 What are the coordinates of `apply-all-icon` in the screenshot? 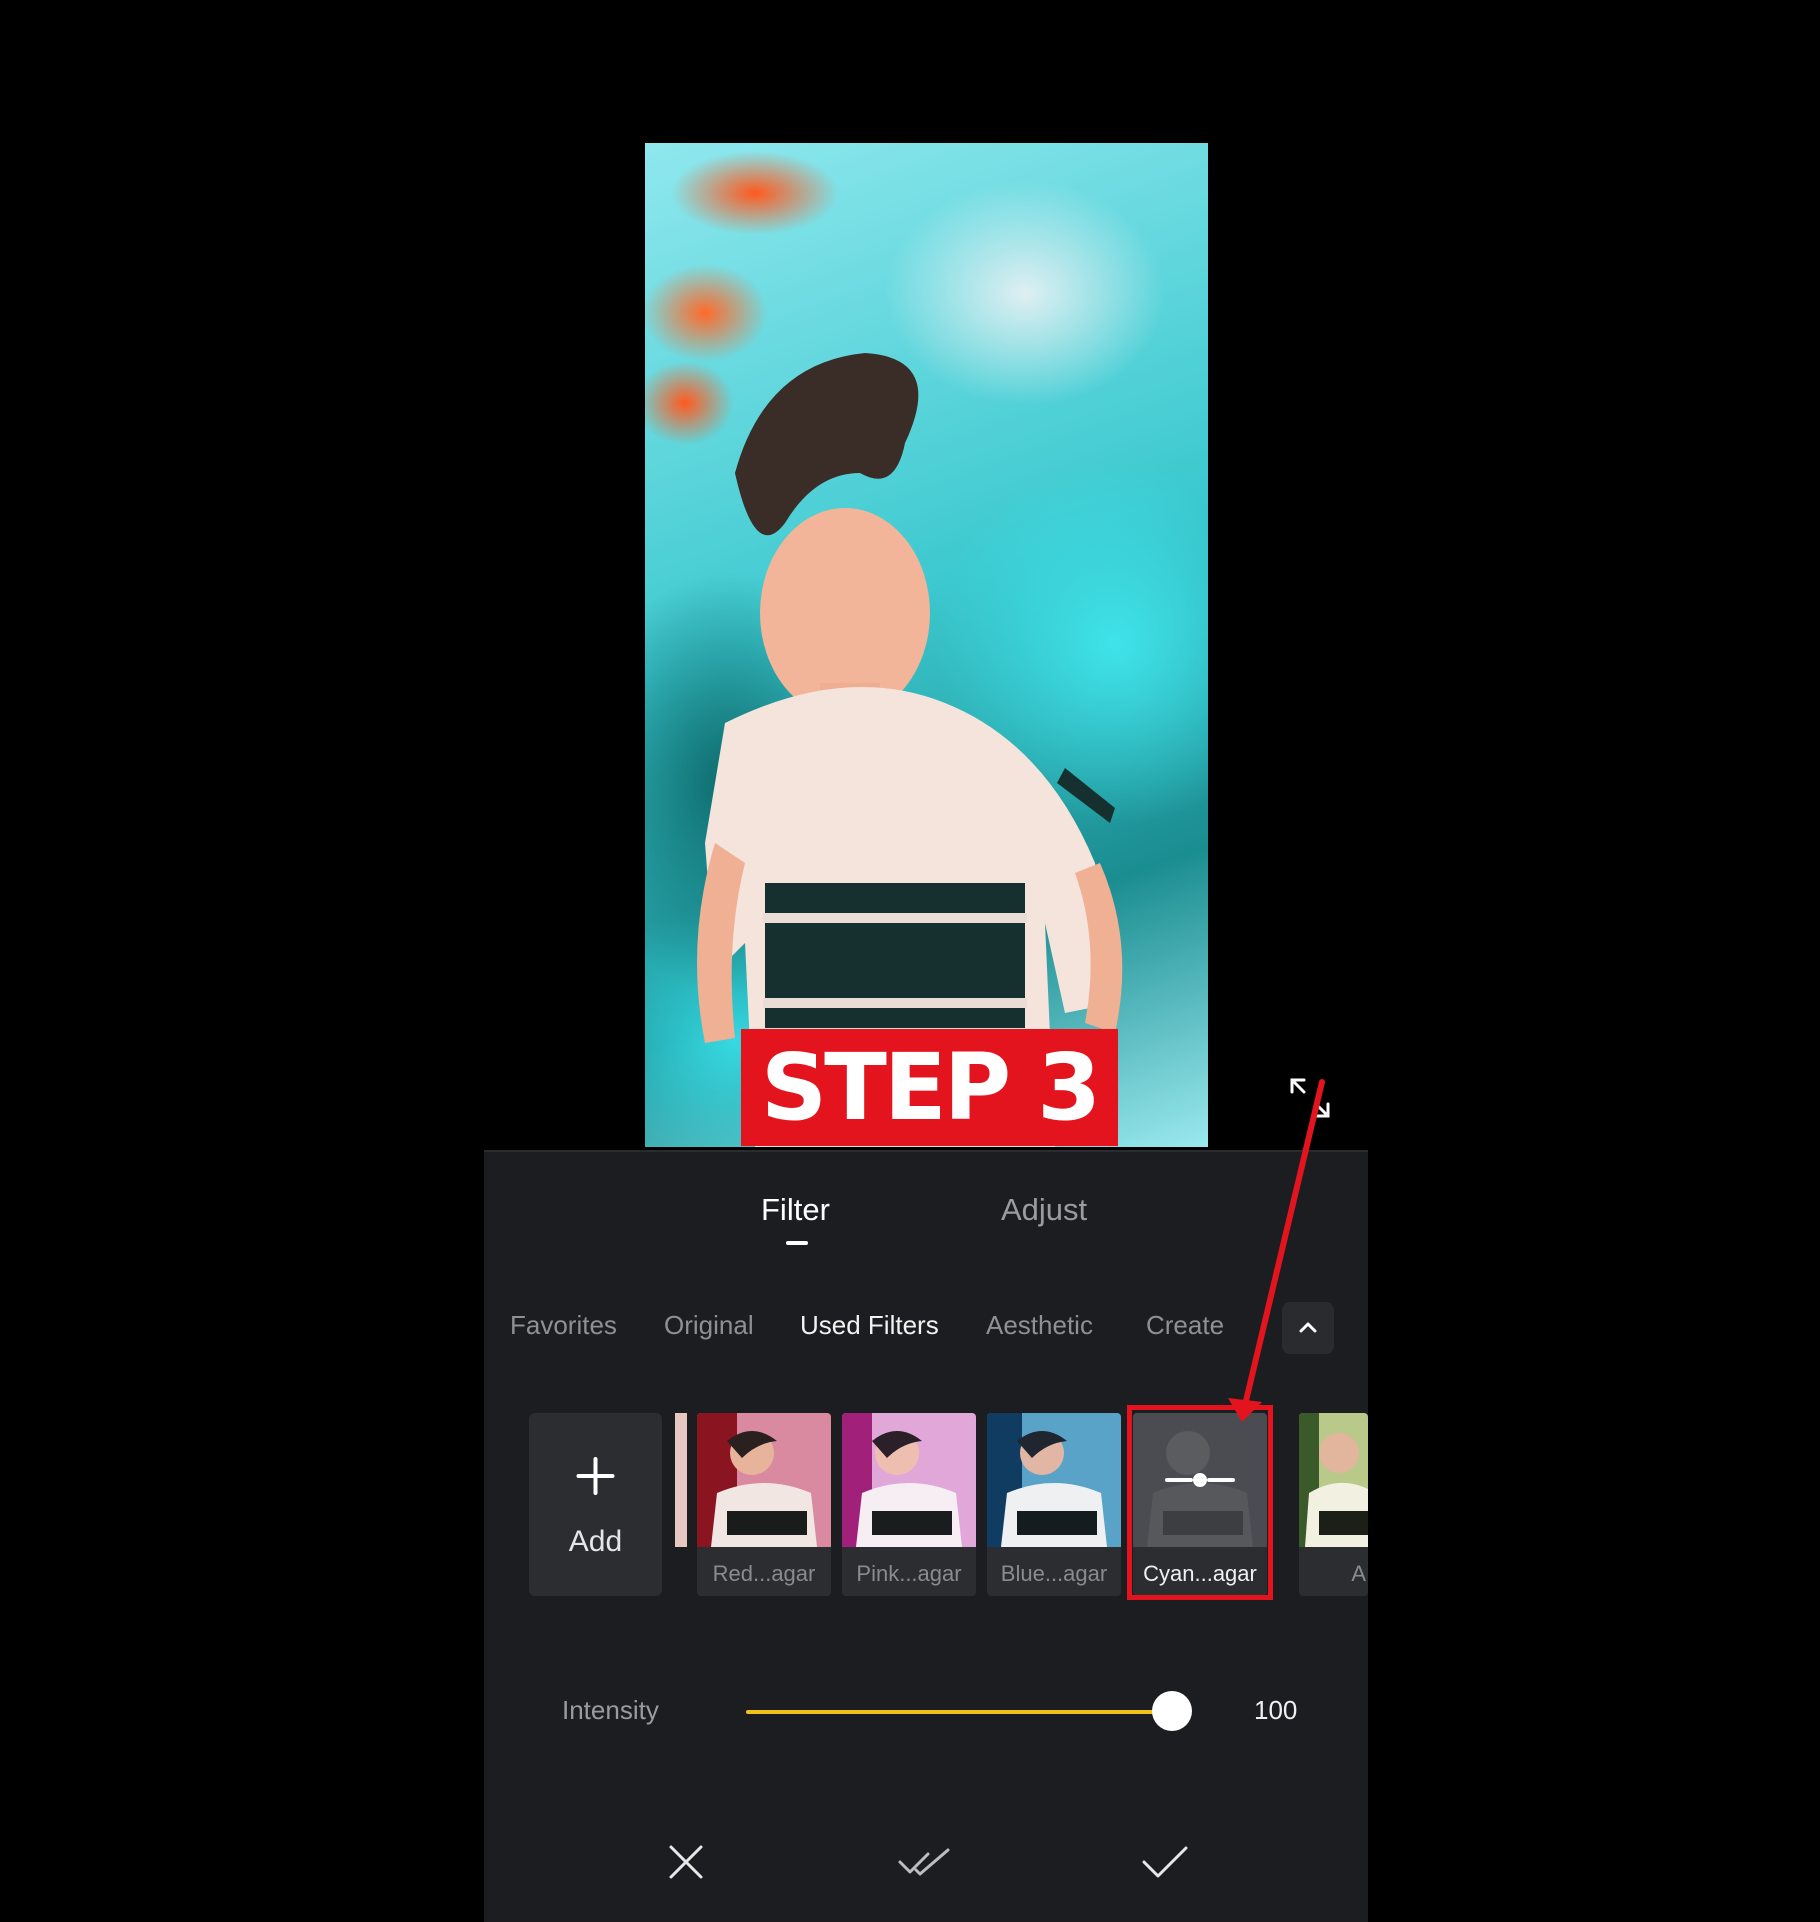 It's located at (924, 1862).